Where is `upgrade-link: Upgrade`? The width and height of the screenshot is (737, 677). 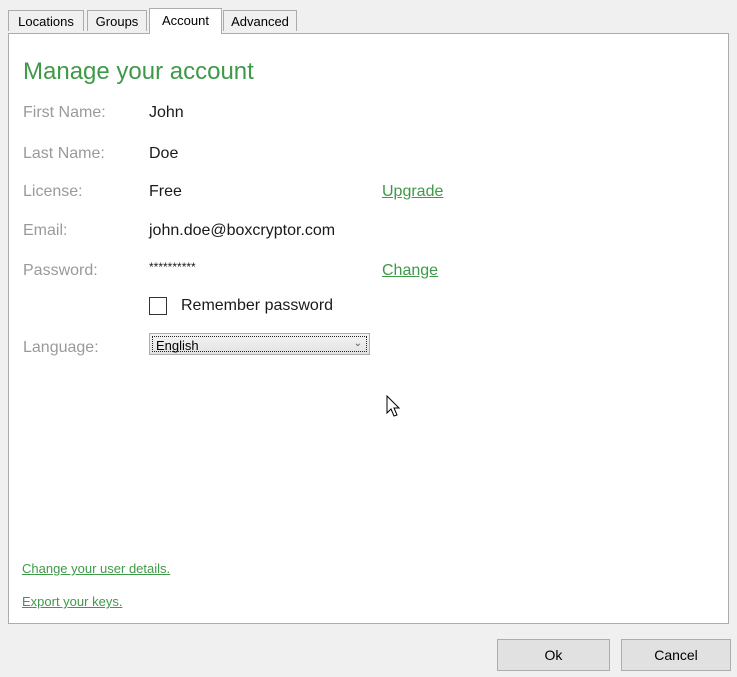 upgrade-link: Upgrade is located at coordinates (412, 192).